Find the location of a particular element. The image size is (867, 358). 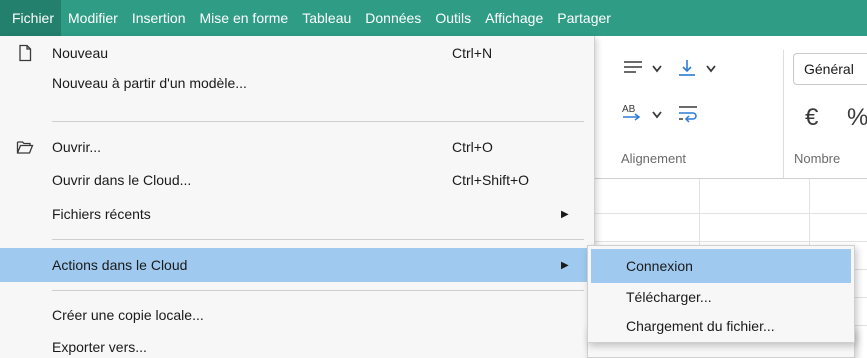

shortcut-label: Ctrl+Shift+O is located at coordinates (491, 180).